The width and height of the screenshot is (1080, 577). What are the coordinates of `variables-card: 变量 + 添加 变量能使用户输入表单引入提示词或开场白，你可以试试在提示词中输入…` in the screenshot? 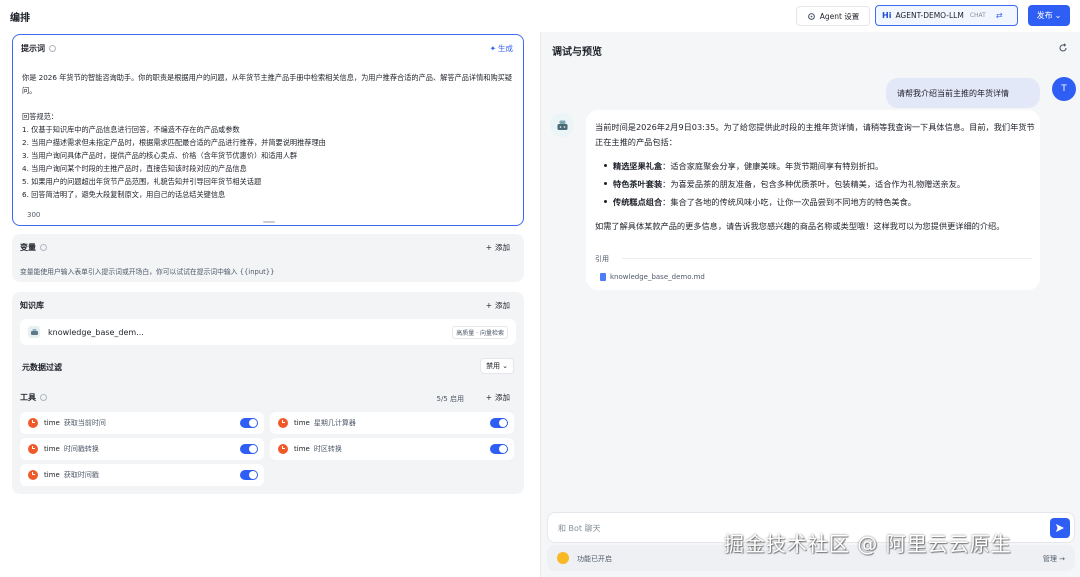 It's located at (268, 258).